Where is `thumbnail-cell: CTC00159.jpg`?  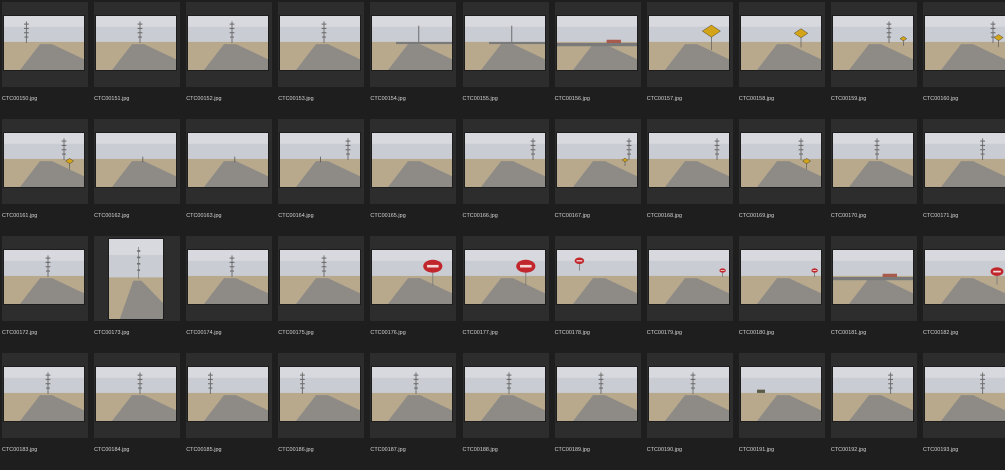 thumbnail-cell: CTC00159.jpg is located at coordinates (876, 60).